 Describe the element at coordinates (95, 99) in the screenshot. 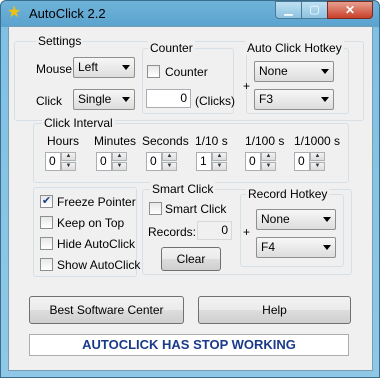

I see `click-type-value: Single` at that location.